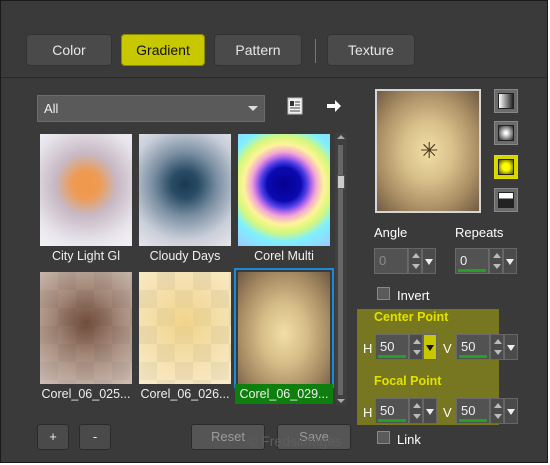 Image resolution: width=550 pixels, height=465 pixels. What do you see at coordinates (413, 295) in the screenshot?
I see `invert-label: Invert` at bounding box center [413, 295].